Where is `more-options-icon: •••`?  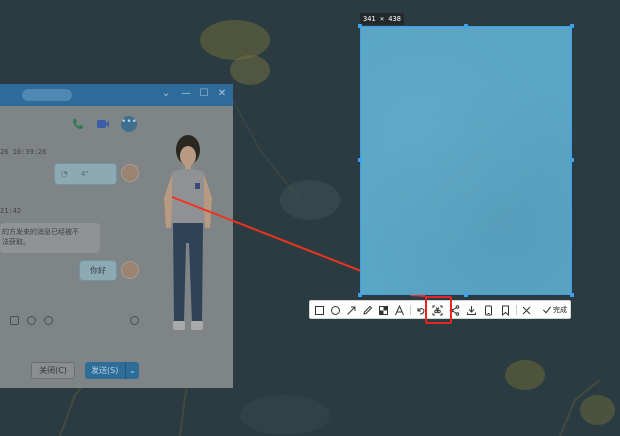
more-options-icon: ••• is located at coordinates (129, 124).